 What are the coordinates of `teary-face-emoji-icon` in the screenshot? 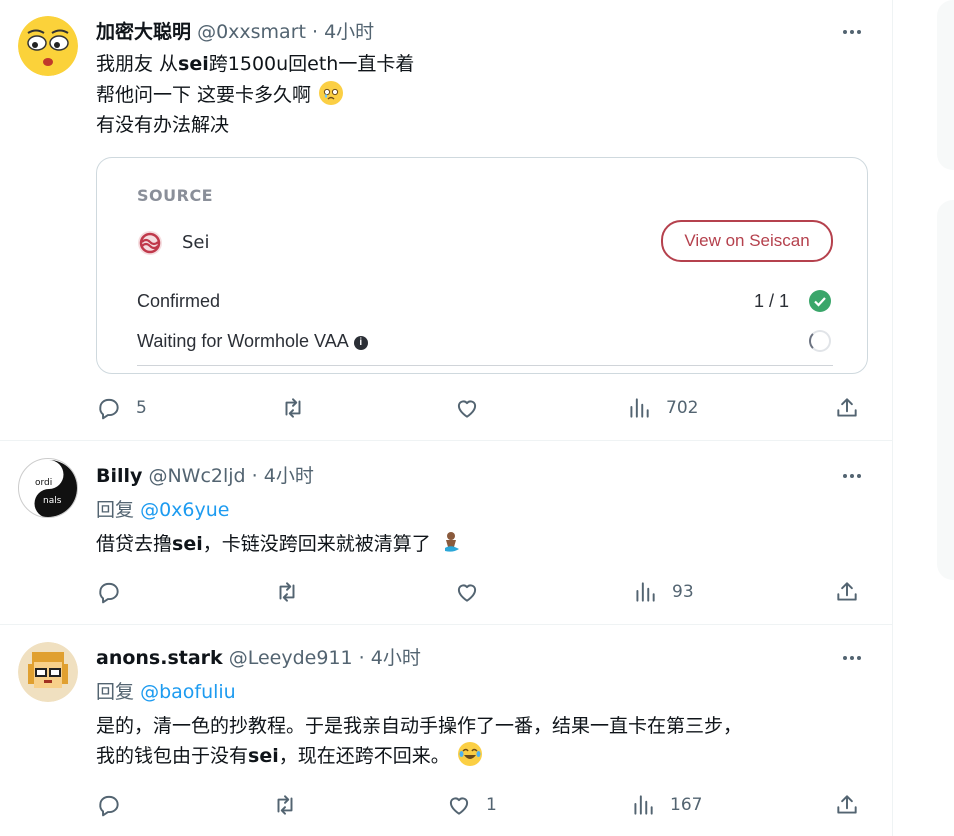 It's located at (331, 93).